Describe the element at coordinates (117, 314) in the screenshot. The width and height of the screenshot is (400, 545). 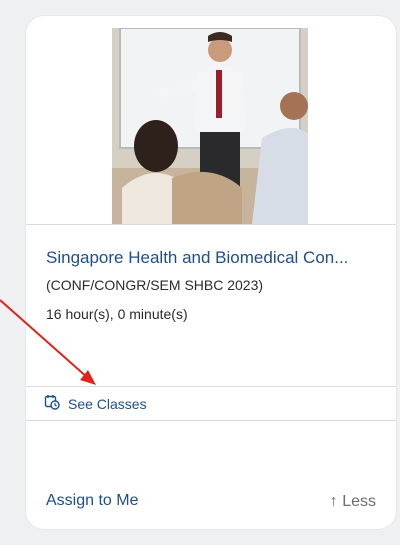
I see `course-duration: 16 hour(s), 0 minute(s)` at that location.